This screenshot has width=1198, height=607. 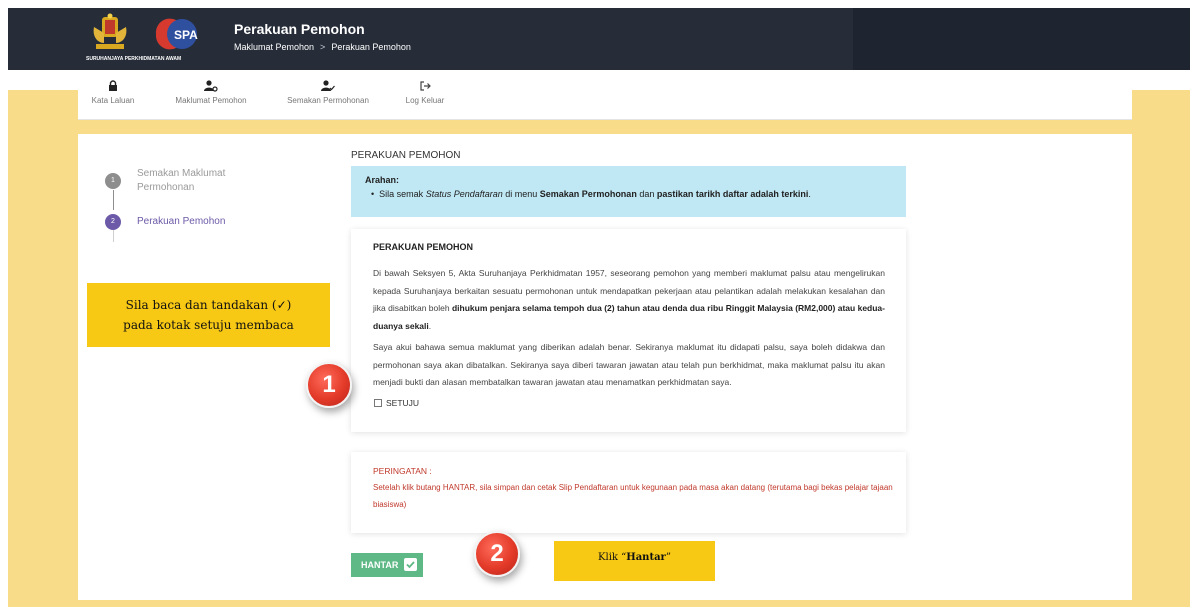 I want to click on nav-item-semakan-permohonan: Semakan Permohonan, so click(x=328, y=92).